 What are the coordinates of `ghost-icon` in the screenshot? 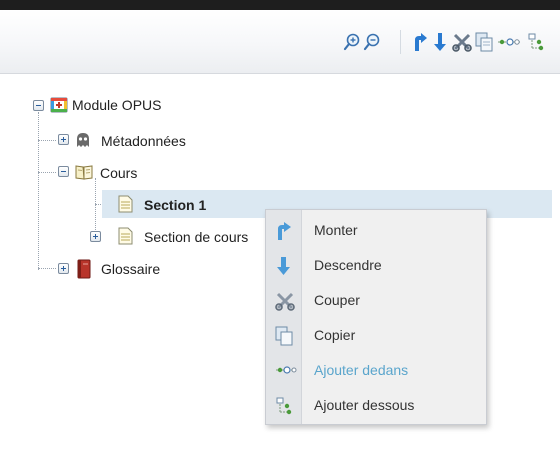 It's located at (83, 140).